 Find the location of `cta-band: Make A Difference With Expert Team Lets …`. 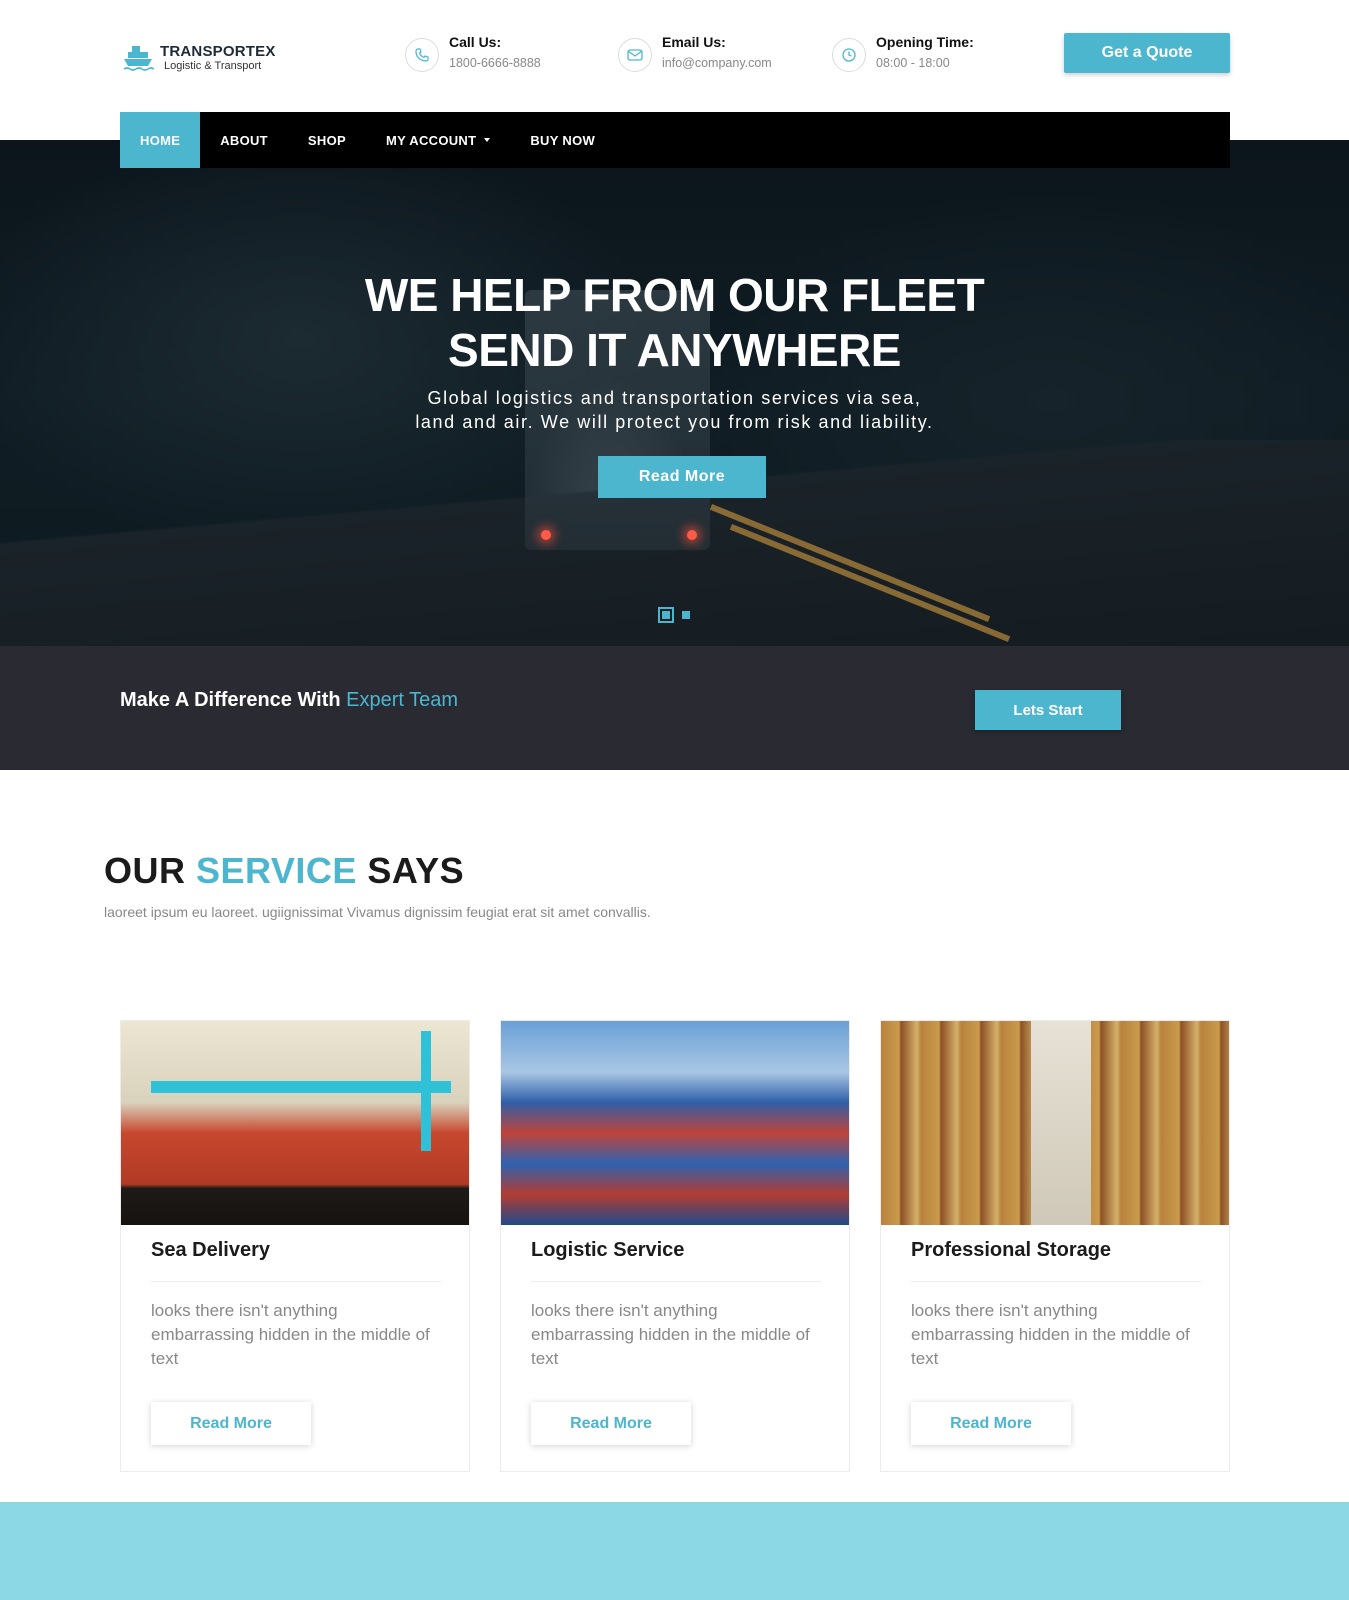

cta-band: Make A Difference With Expert Team Lets … is located at coordinates (674, 708).